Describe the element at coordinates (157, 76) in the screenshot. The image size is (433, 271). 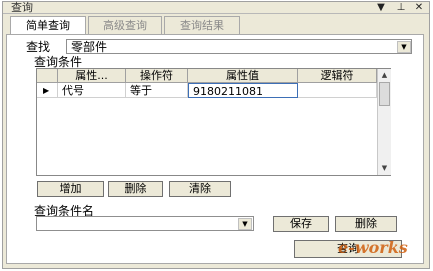
I see `column-header-operator: 操作符` at that location.